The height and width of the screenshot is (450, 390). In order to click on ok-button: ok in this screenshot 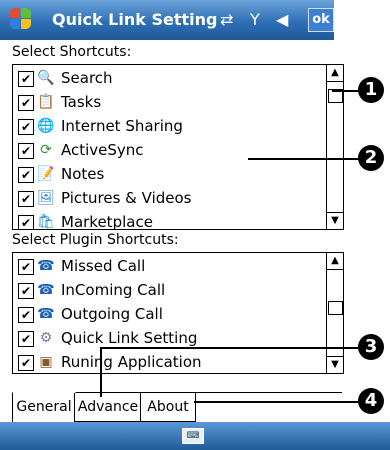, I will do `click(321, 20)`.